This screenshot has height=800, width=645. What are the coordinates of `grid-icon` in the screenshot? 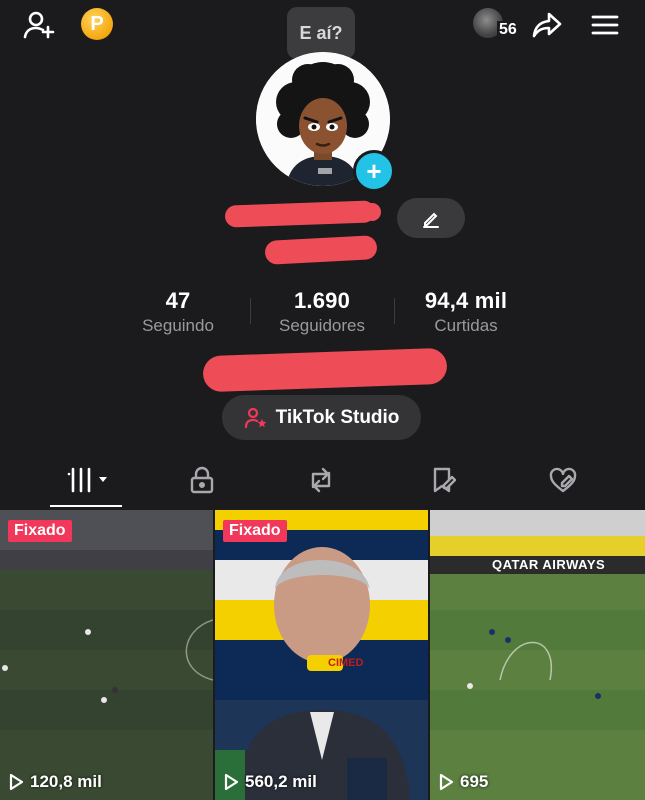 It's located at (87, 480).